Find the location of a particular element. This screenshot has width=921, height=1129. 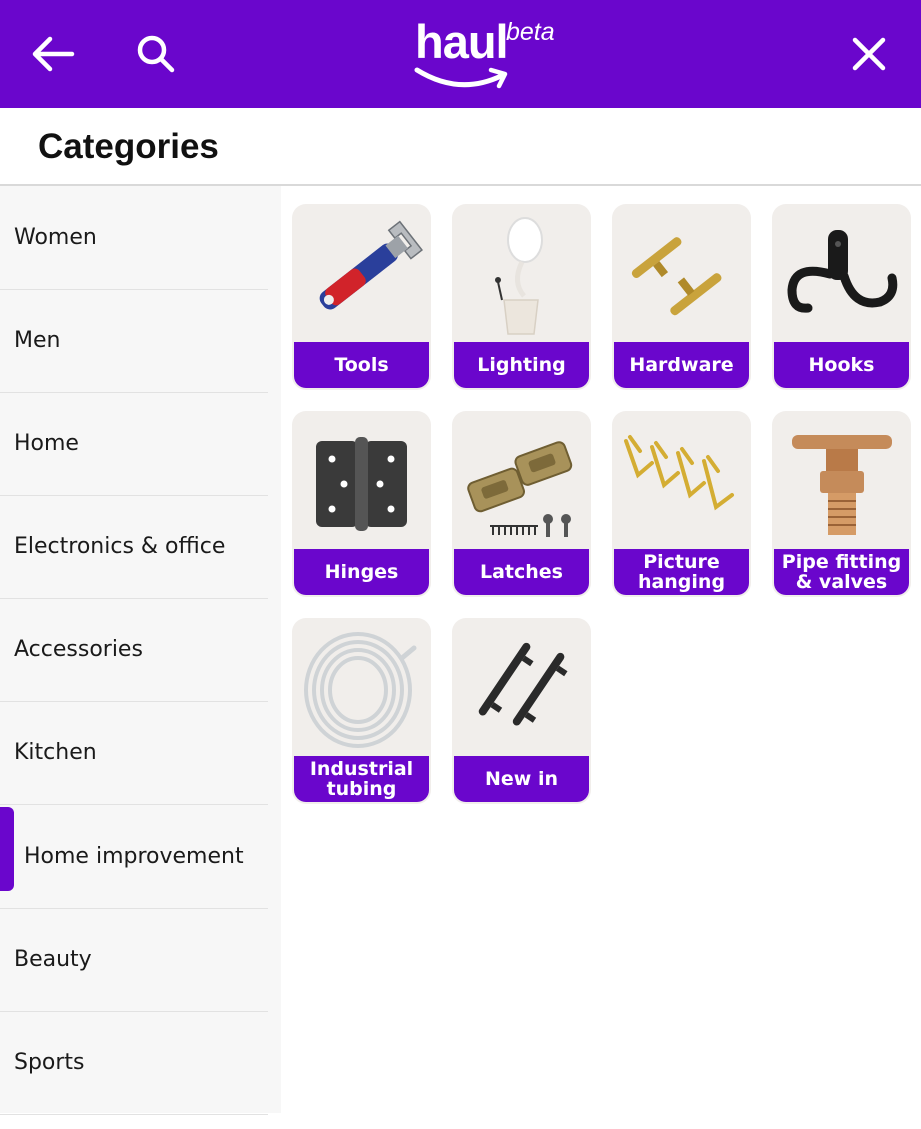

category-tile-industrial-tubing: Industrial tubing is located at coordinates (361, 711).